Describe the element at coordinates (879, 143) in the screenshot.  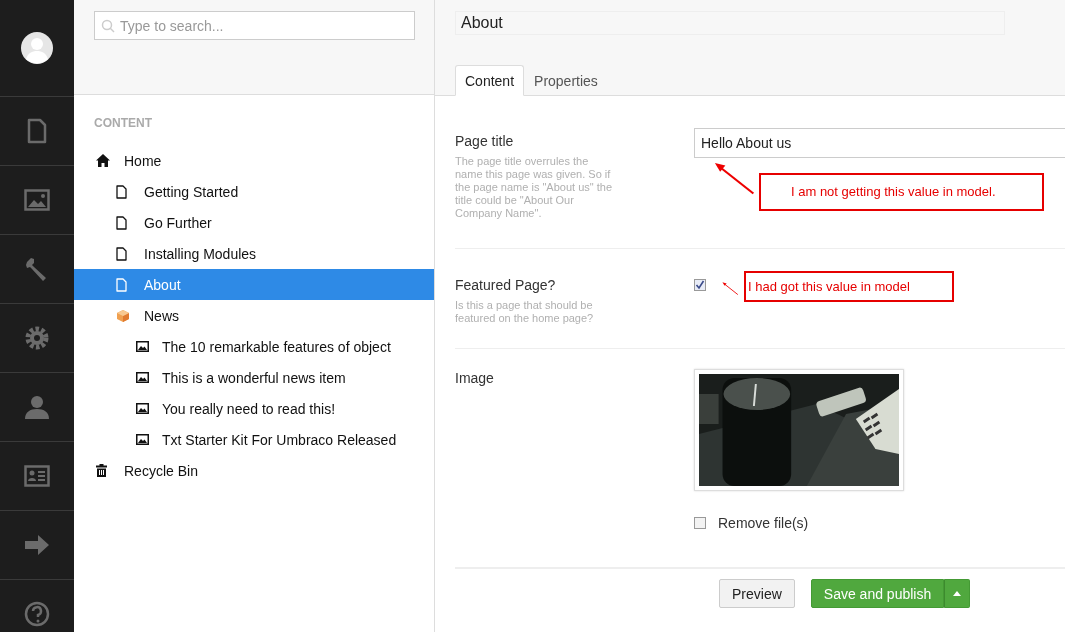
I see `text-field: Hello About us` at that location.